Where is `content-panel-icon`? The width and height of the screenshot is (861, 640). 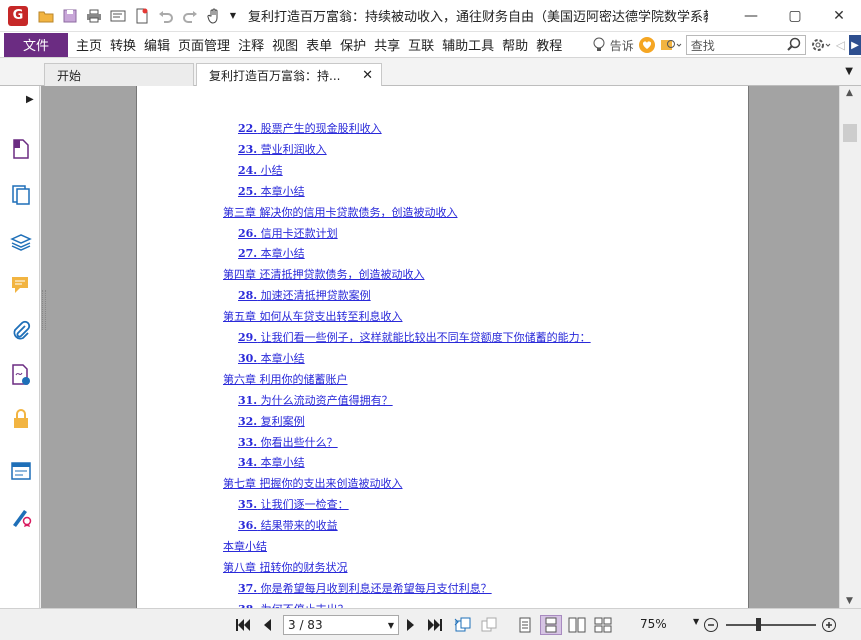 content-panel-icon is located at coordinates (21, 471).